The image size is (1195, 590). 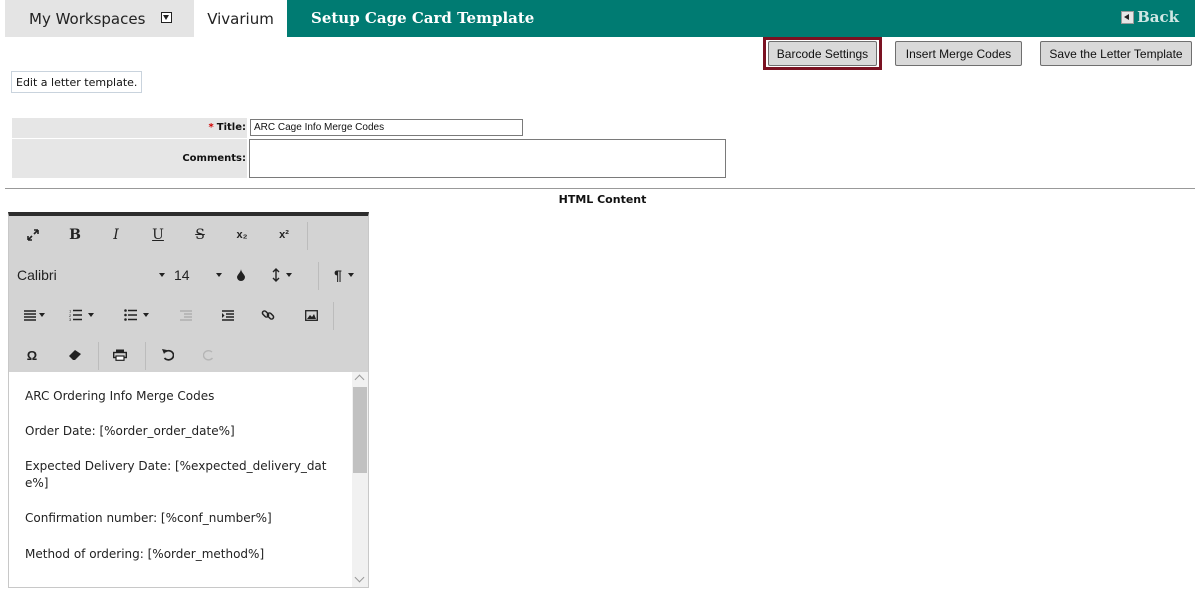 I want to click on scroll-down-icon, so click(x=359, y=577).